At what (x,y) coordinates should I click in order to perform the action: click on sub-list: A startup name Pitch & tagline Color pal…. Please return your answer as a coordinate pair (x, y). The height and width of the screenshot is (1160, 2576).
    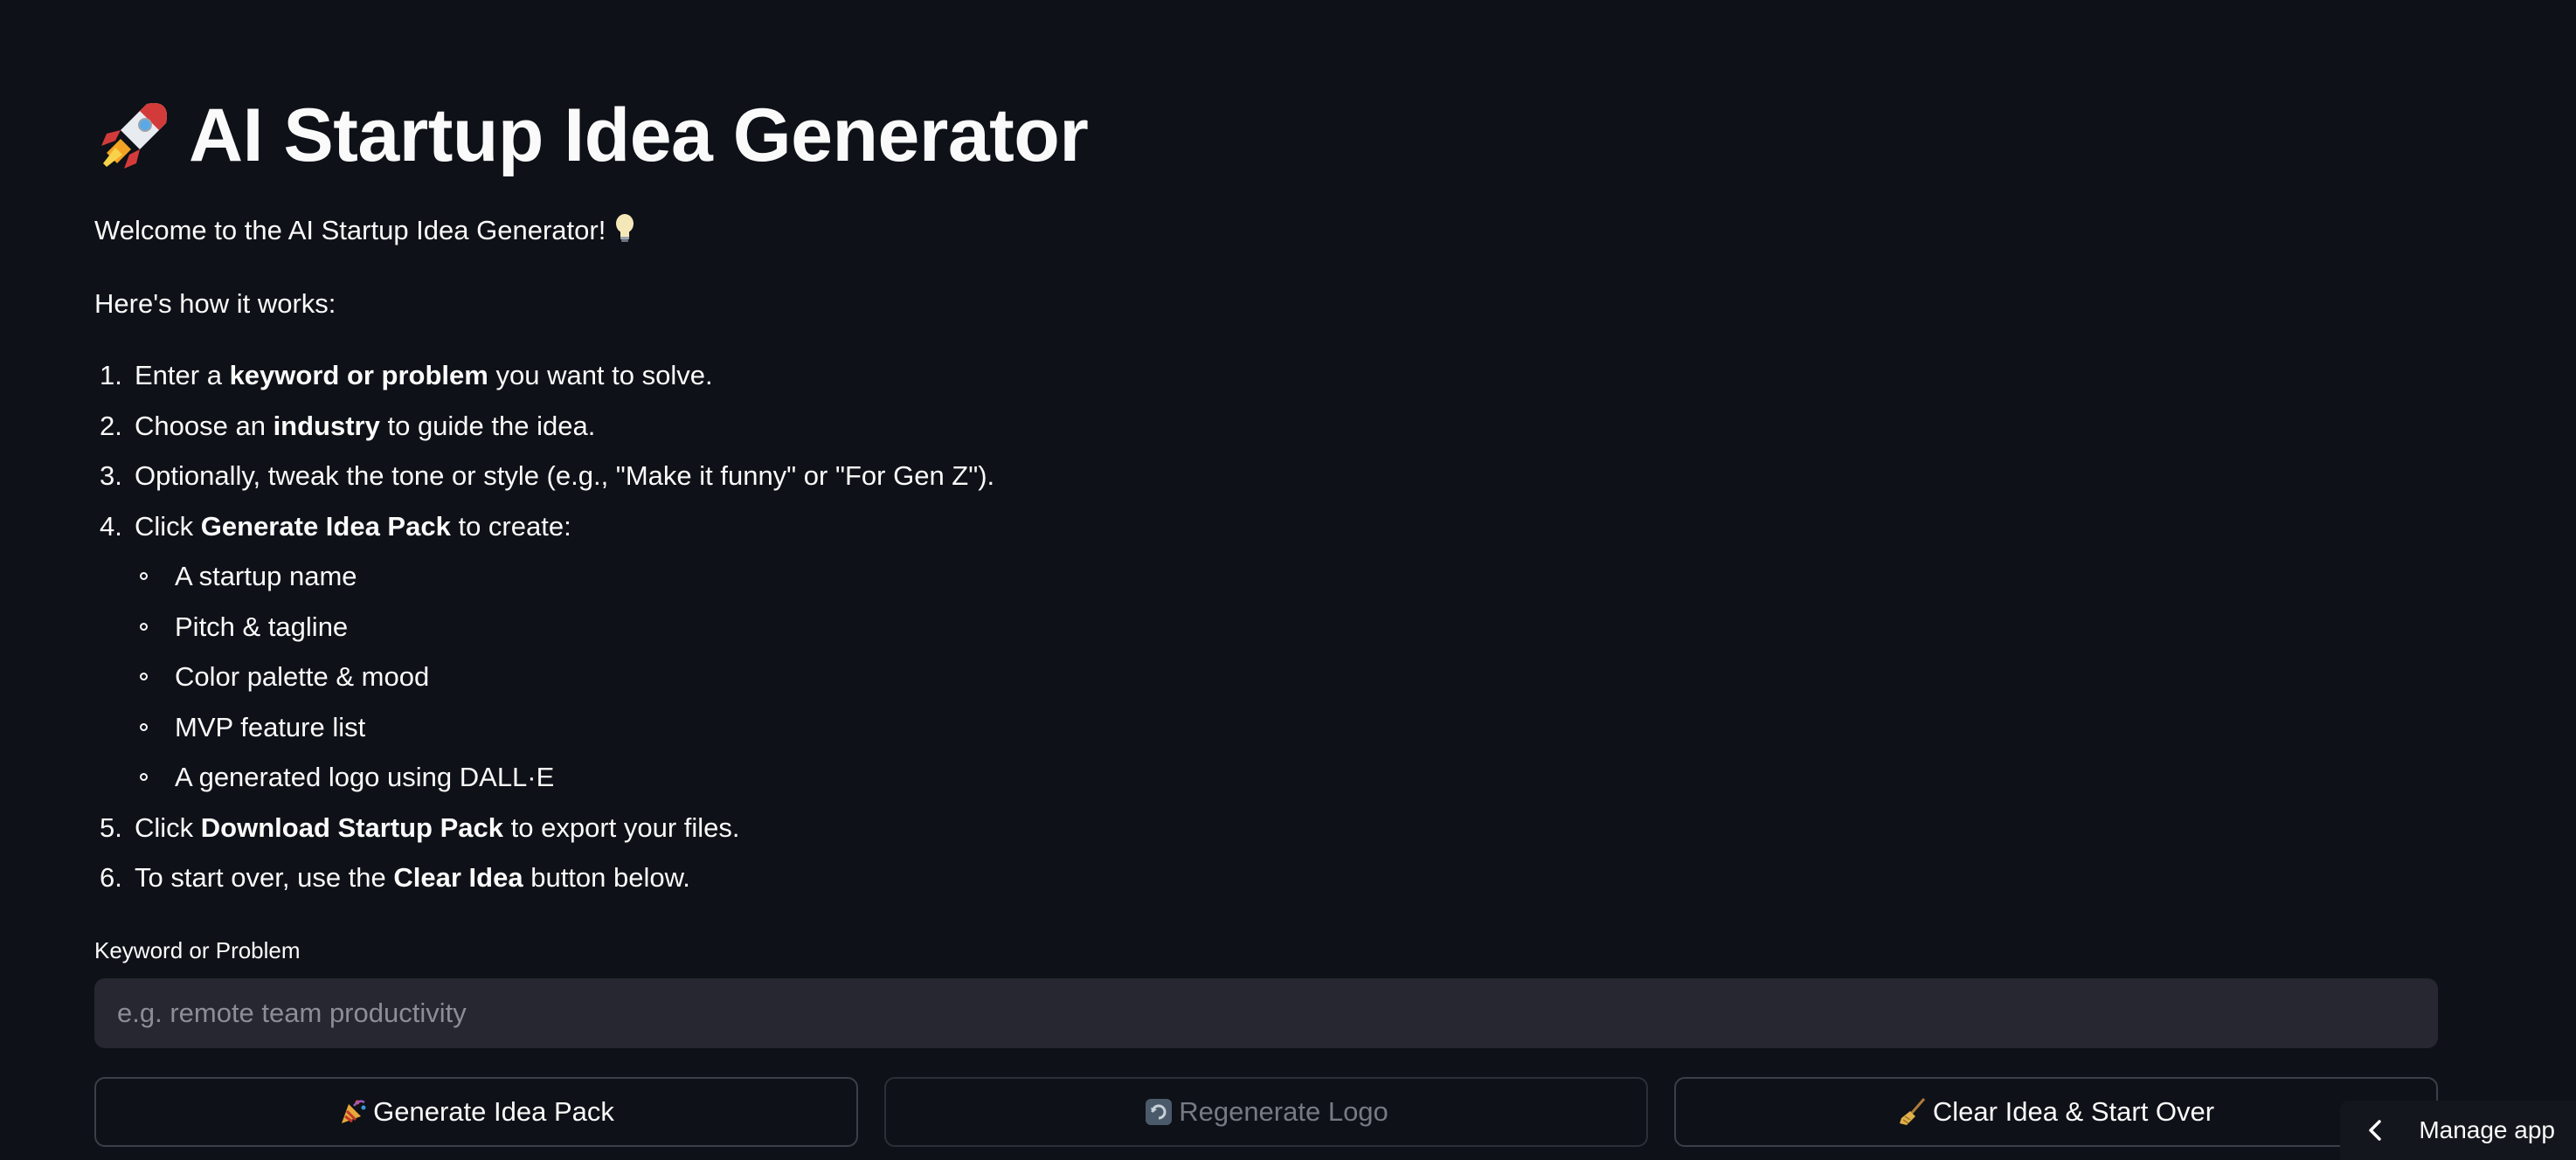
    Looking at the image, I should click on (564, 683).